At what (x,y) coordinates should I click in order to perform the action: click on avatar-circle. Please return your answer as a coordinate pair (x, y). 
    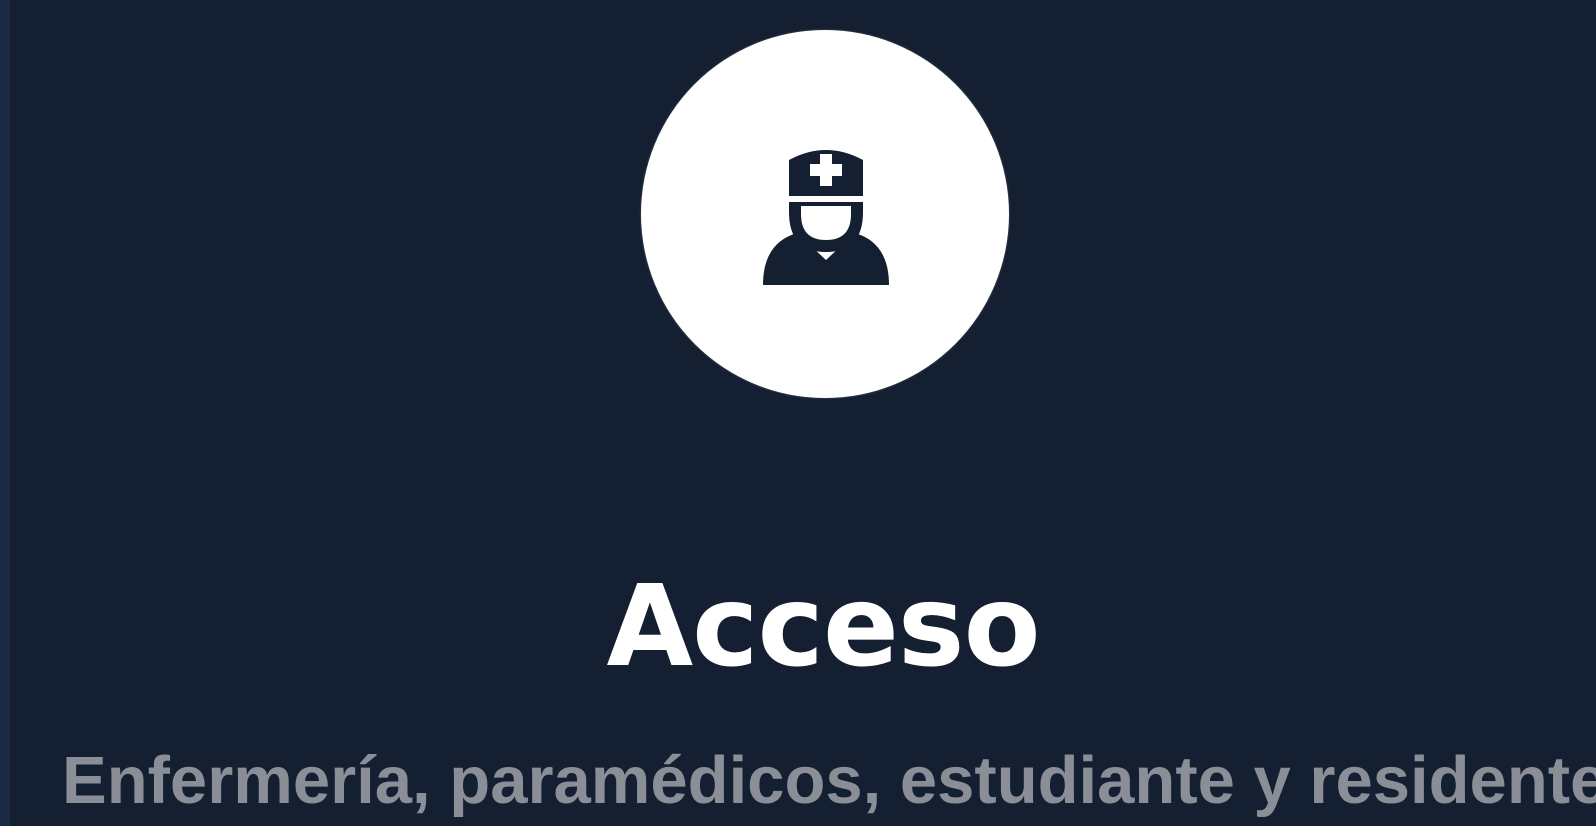
    Looking at the image, I should click on (825, 214).